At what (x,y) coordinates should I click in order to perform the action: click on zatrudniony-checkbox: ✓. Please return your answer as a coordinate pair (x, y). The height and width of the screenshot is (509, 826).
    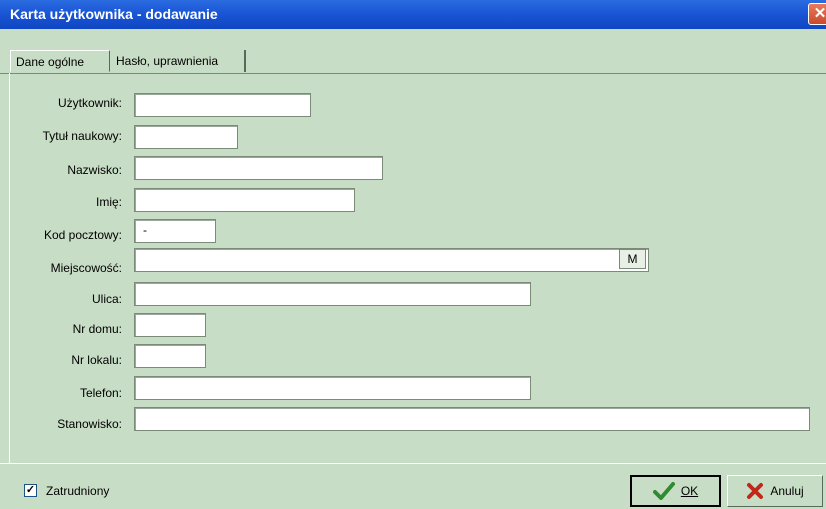
    Looking at the image, I should click on (30, 490).